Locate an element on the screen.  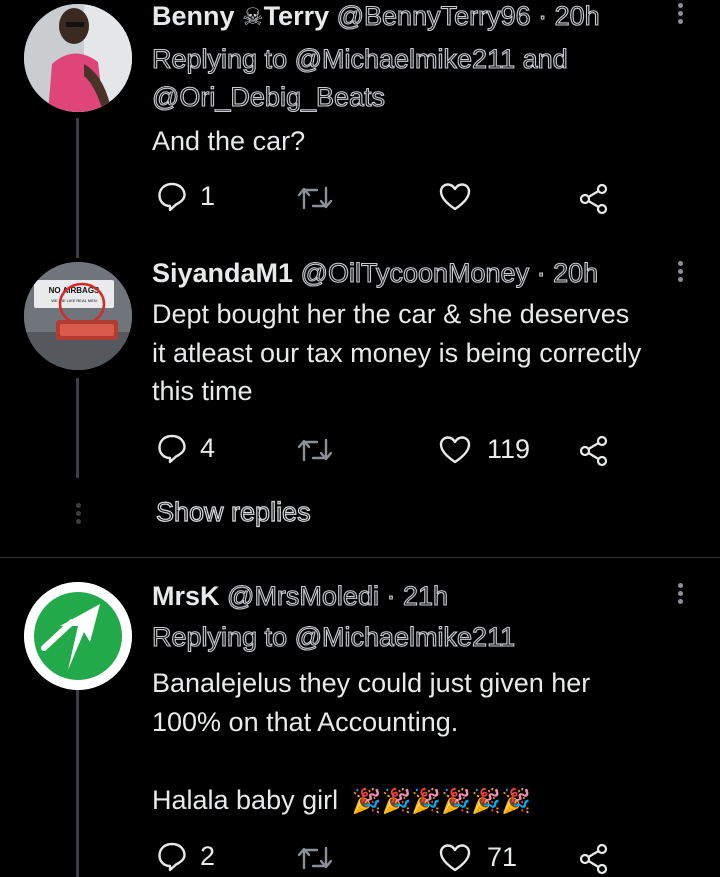
handle: @MrsMoledi is located at coordinates (302, 595).